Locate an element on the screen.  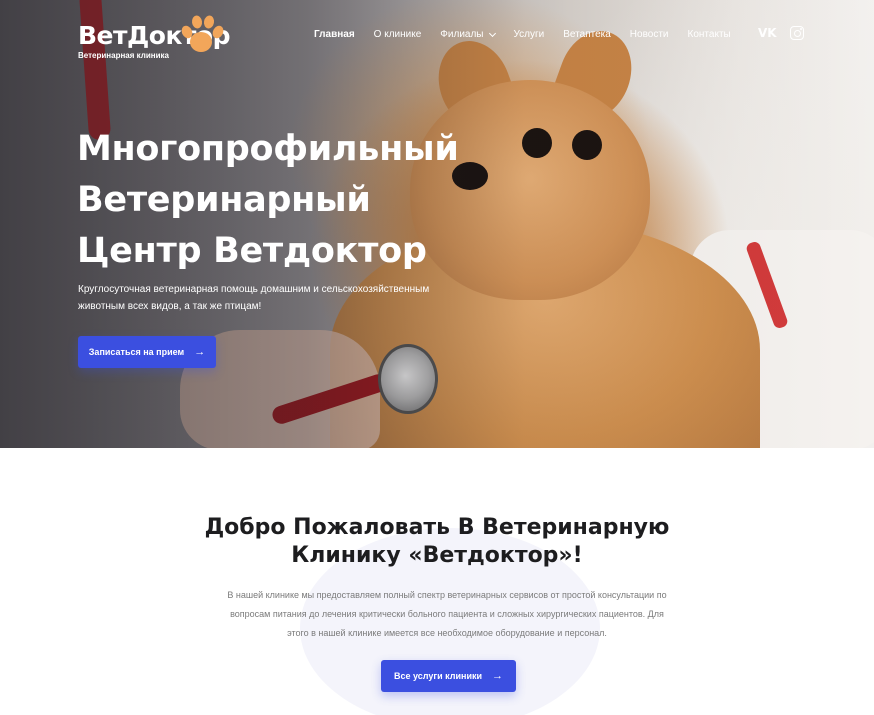
nav-item-about: О клинике is located at coordinates (398, 34).